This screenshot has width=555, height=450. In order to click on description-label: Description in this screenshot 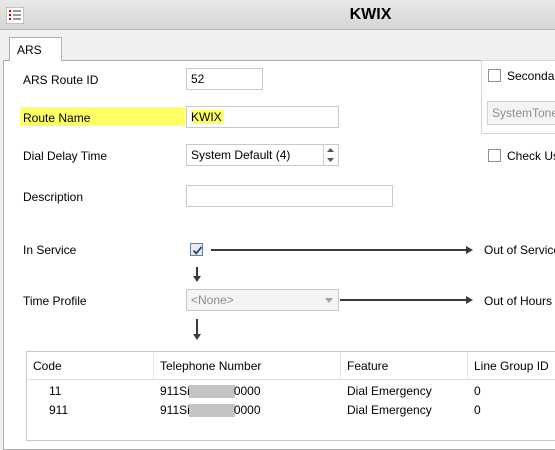, I will do `click(53, 197)`.